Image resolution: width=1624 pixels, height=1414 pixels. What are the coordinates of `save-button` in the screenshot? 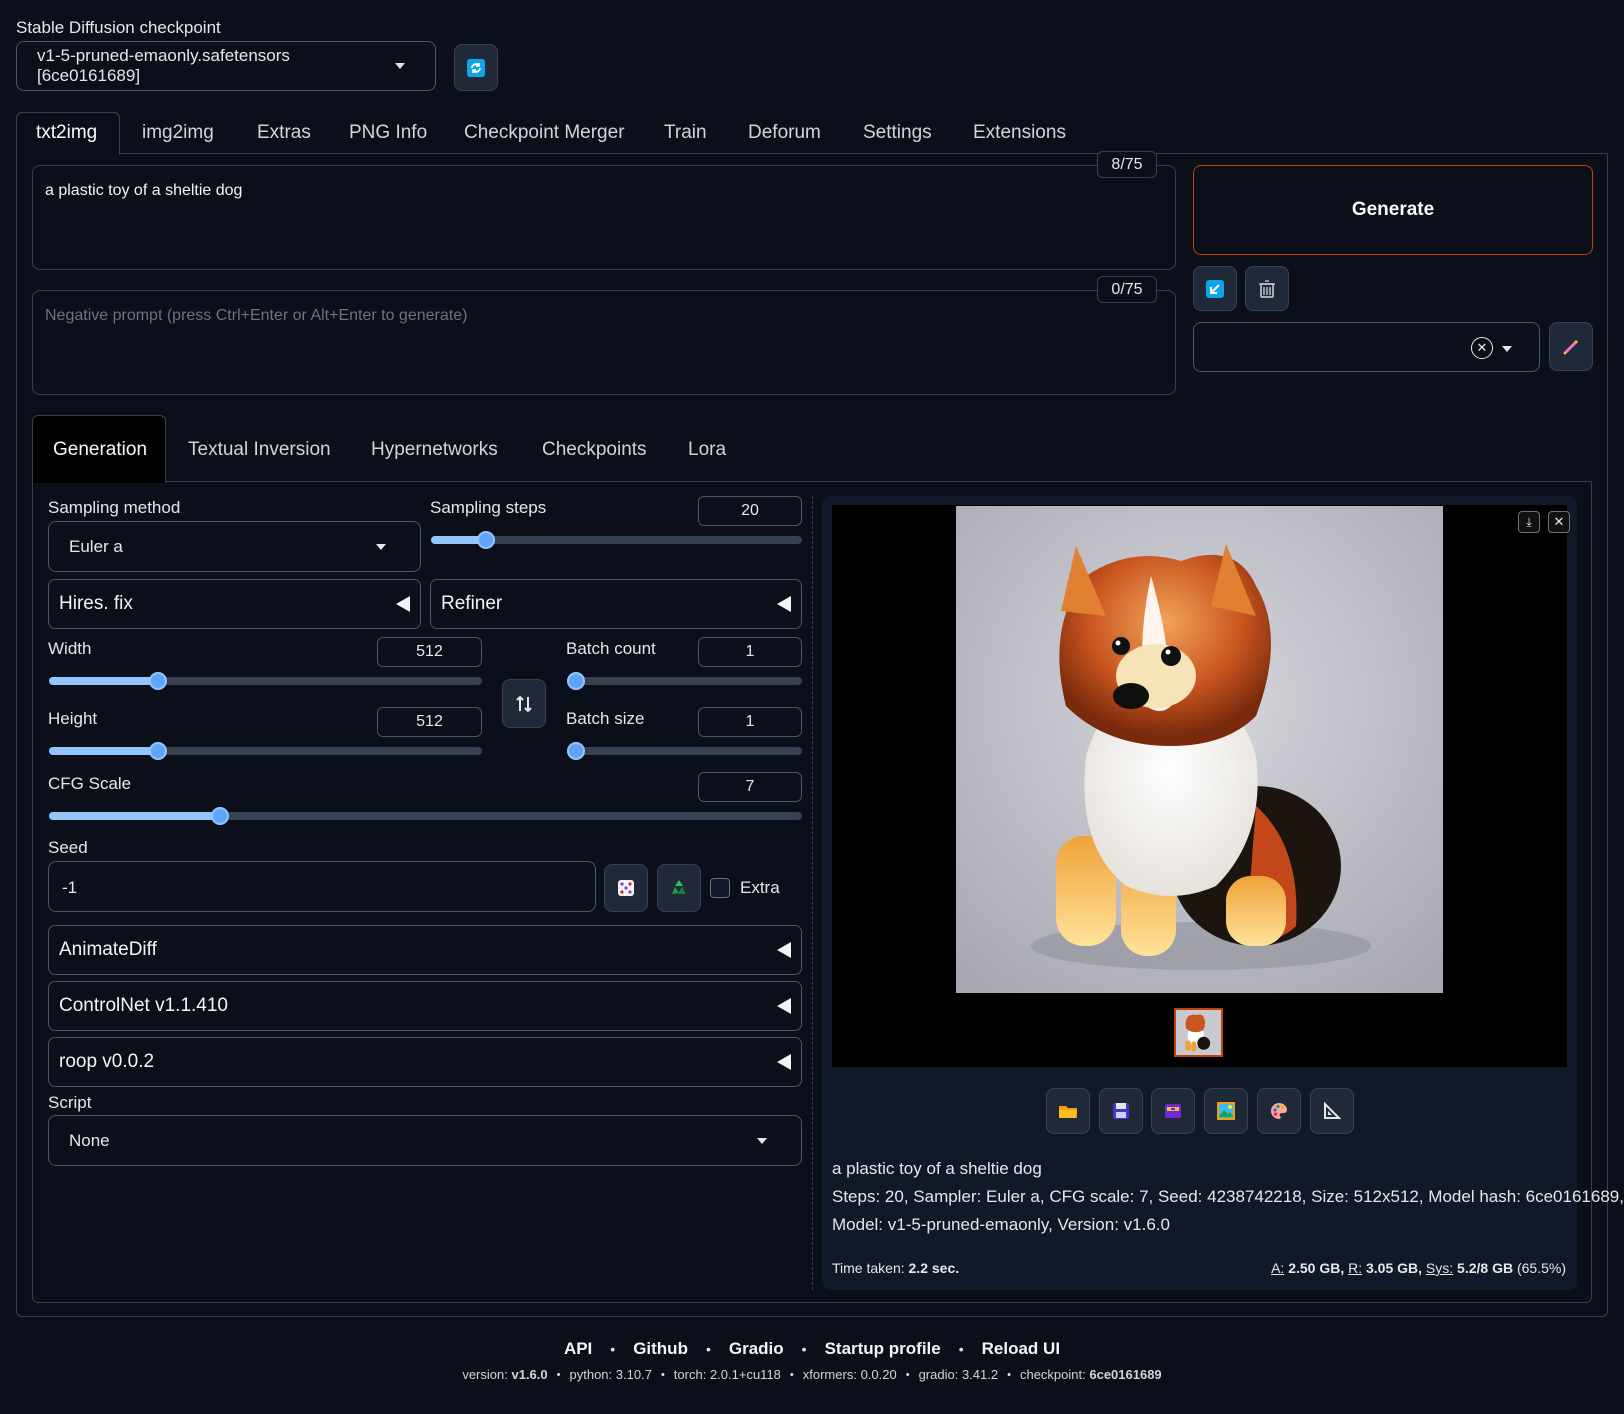 It's located at (1121, 1111).